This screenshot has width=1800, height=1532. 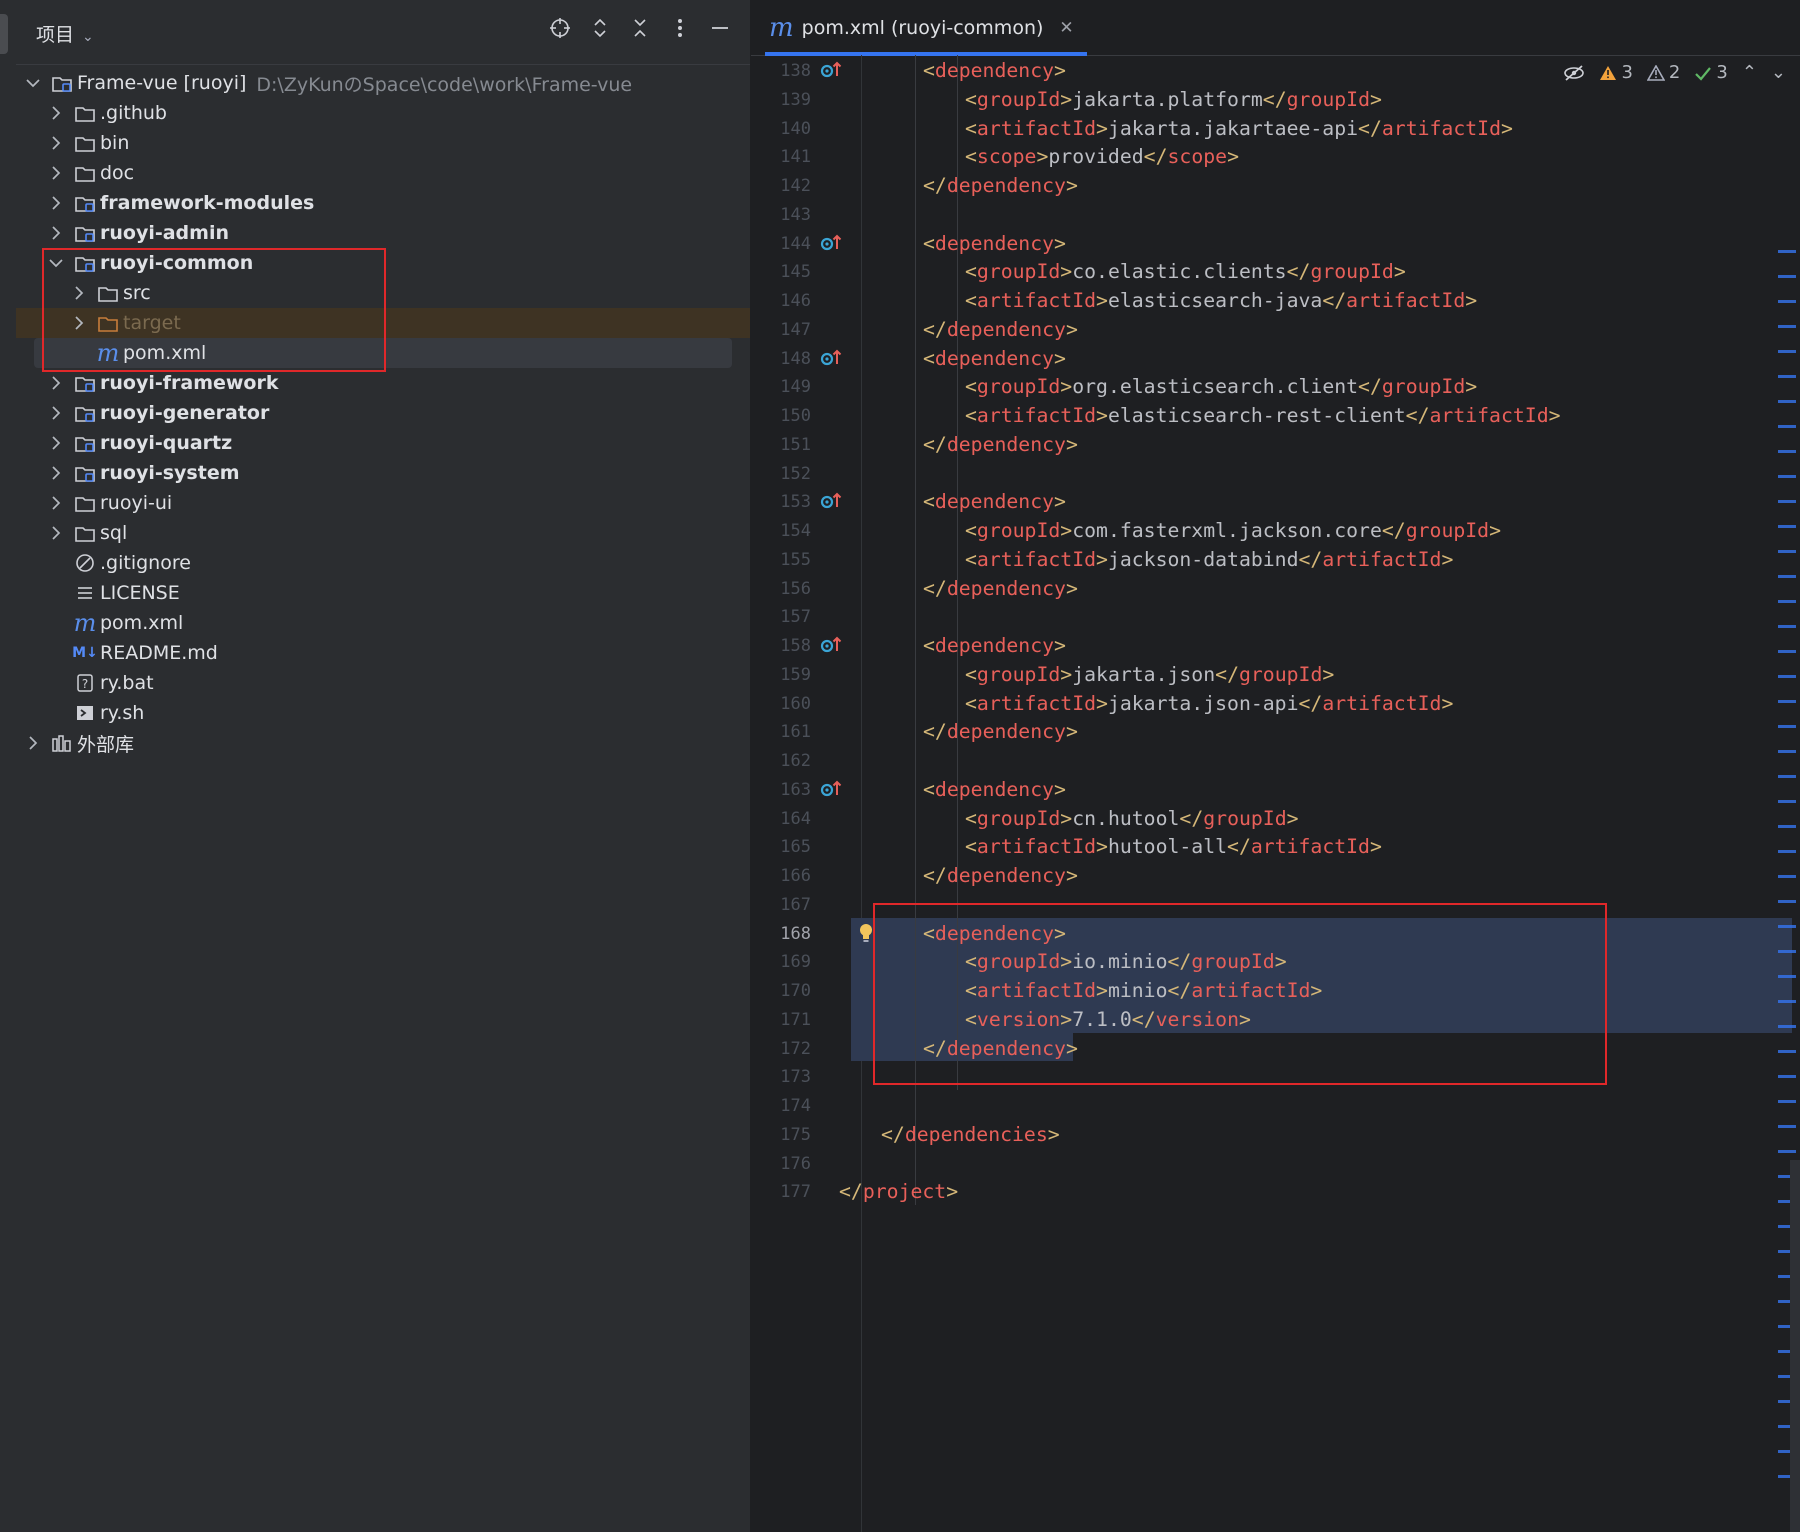 I want to click on inspection-widget: 3 2 3 ⌃ ⌄, so click(x=1674, y=72).